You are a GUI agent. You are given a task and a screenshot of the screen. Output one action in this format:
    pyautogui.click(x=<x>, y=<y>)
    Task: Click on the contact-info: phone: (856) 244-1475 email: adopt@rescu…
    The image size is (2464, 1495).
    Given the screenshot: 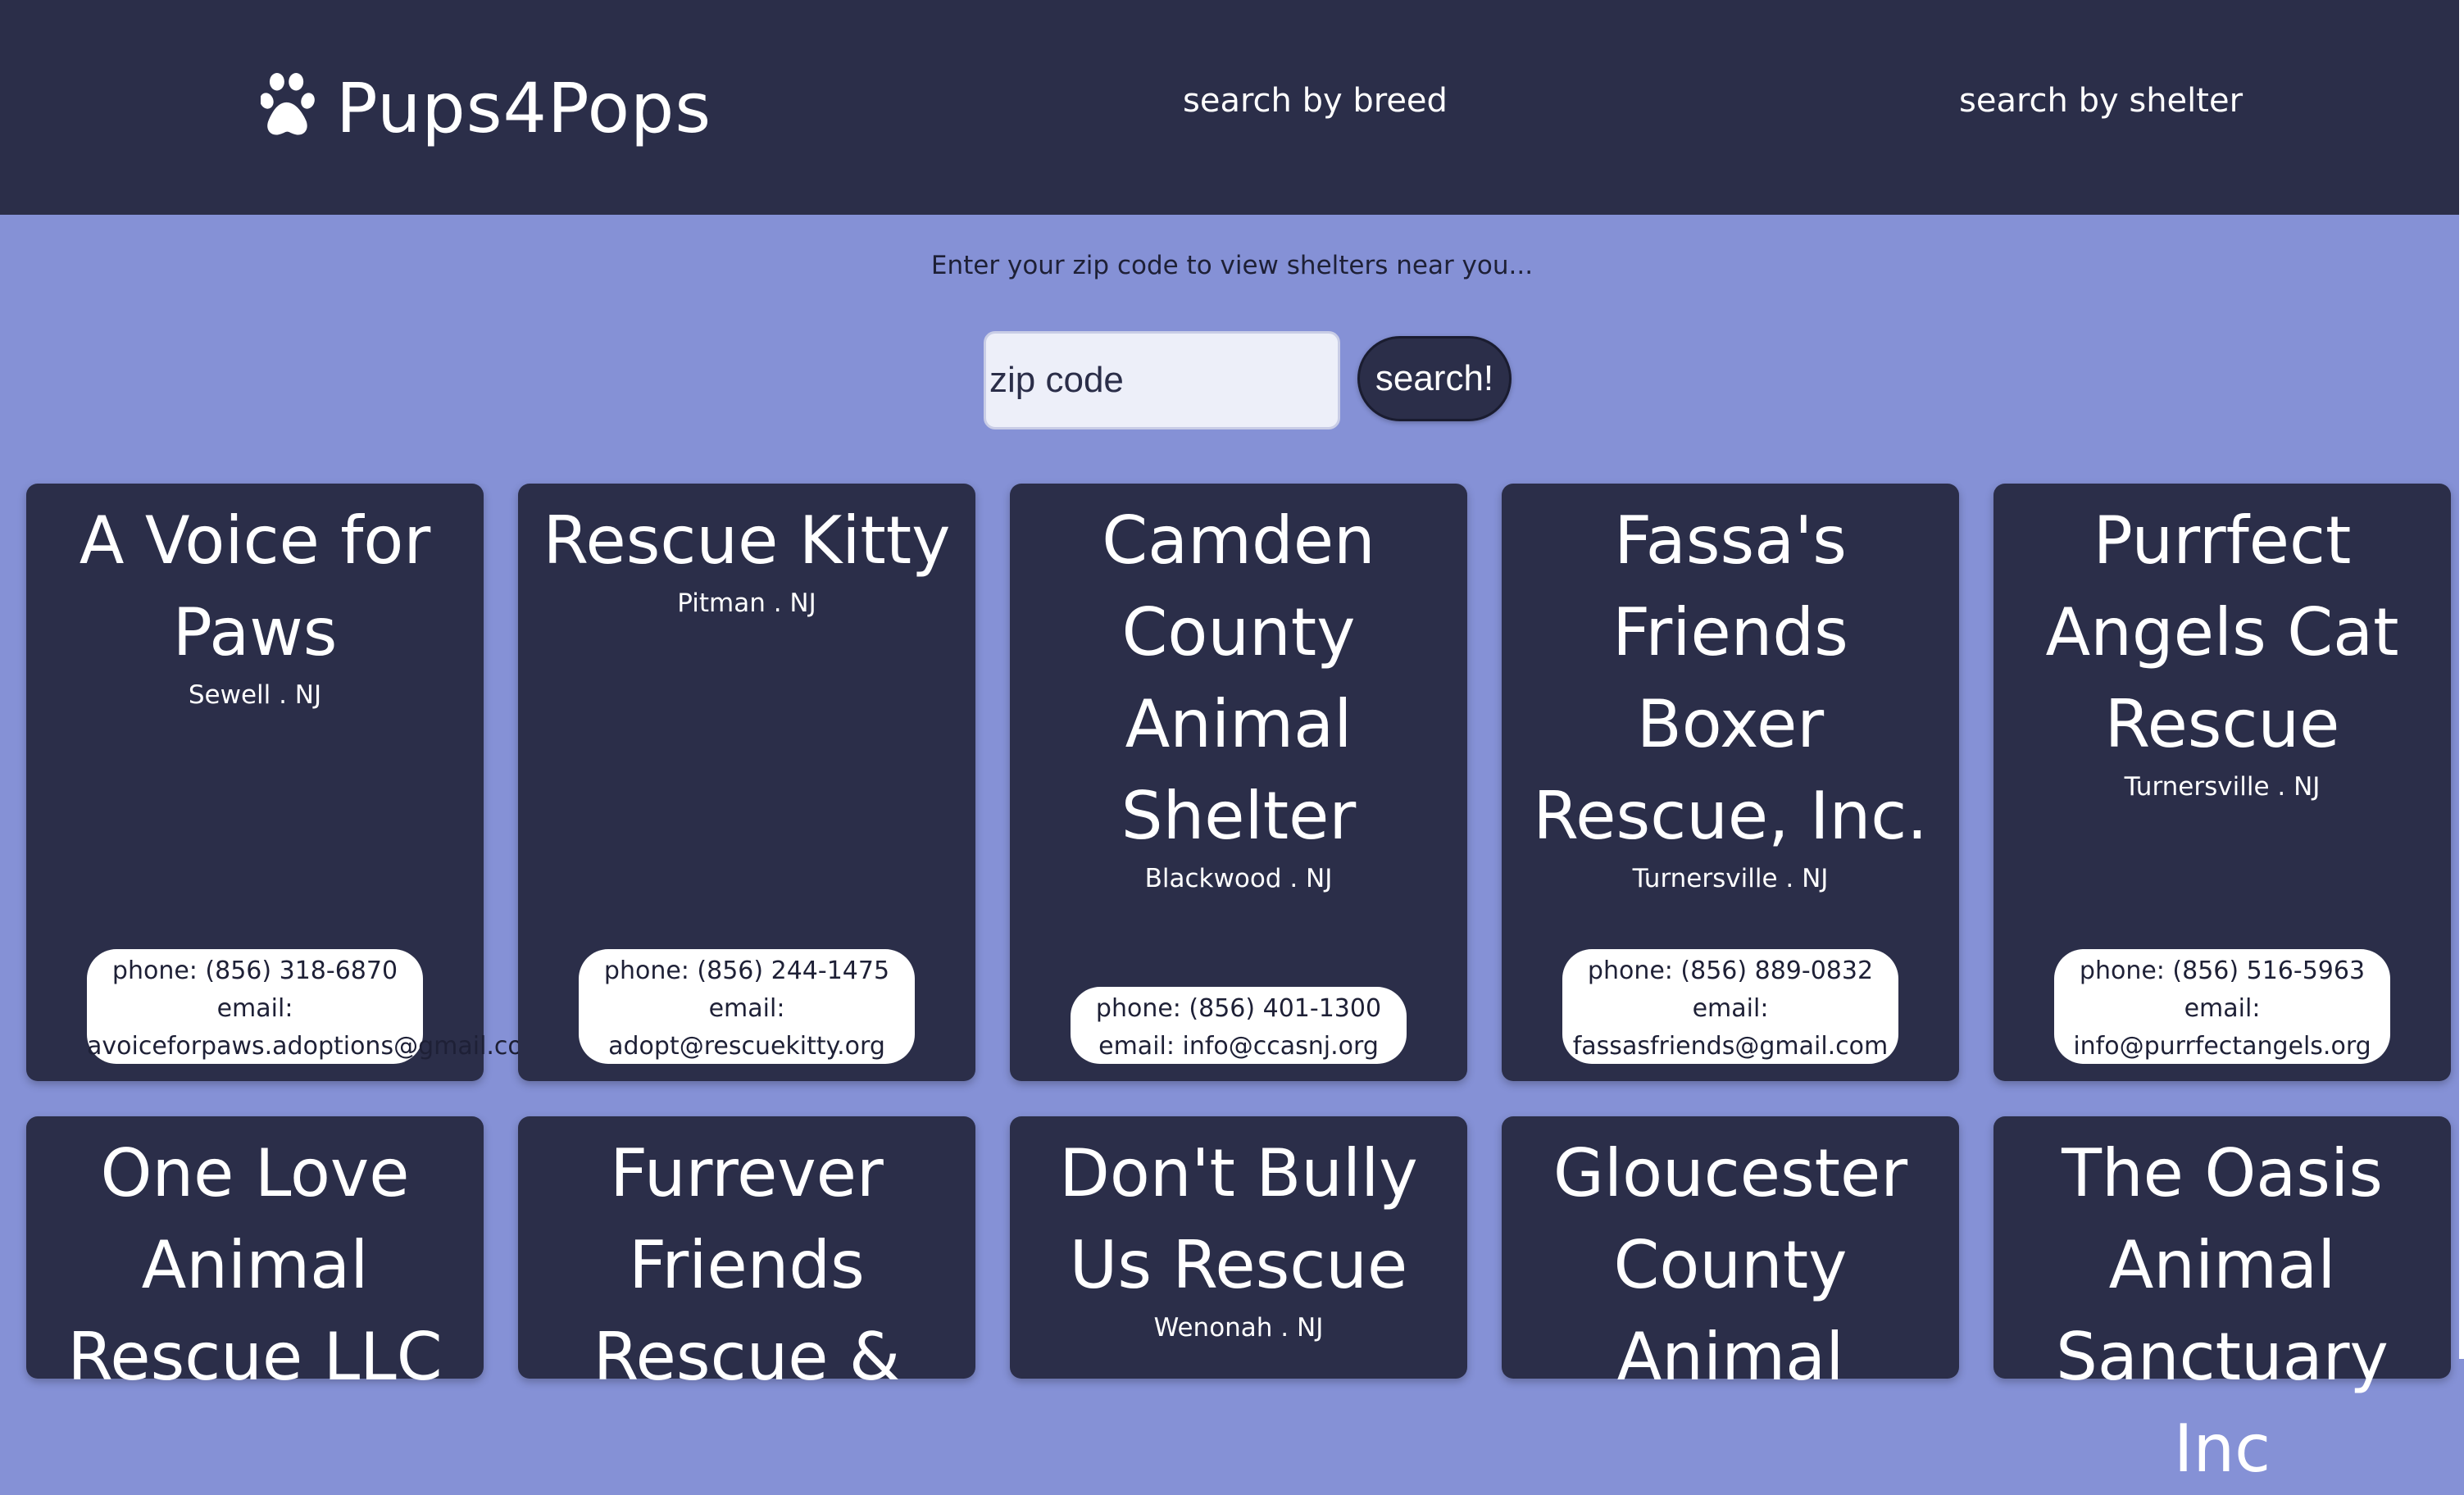 What is the action you would take?
    pyautogui.click(x=747, y=1006)
    